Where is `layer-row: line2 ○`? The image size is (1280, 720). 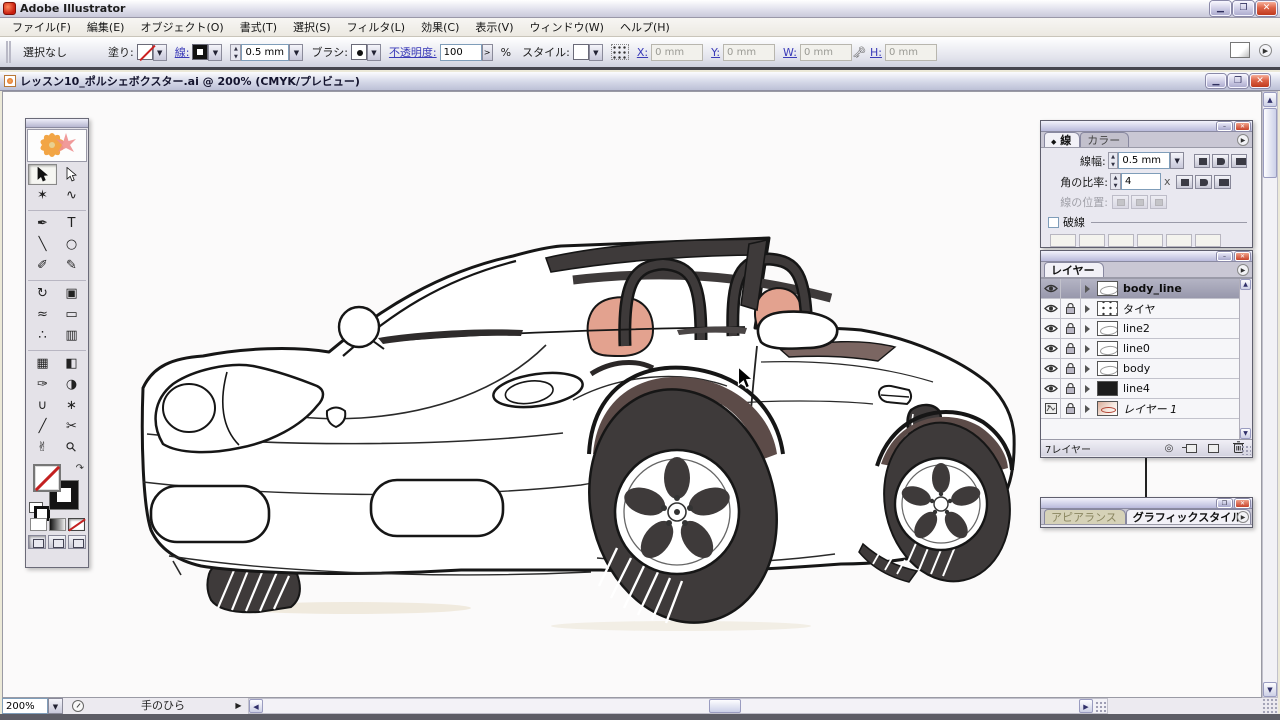
layer-row: line2 ○ is located at coordinates (1146, 328).